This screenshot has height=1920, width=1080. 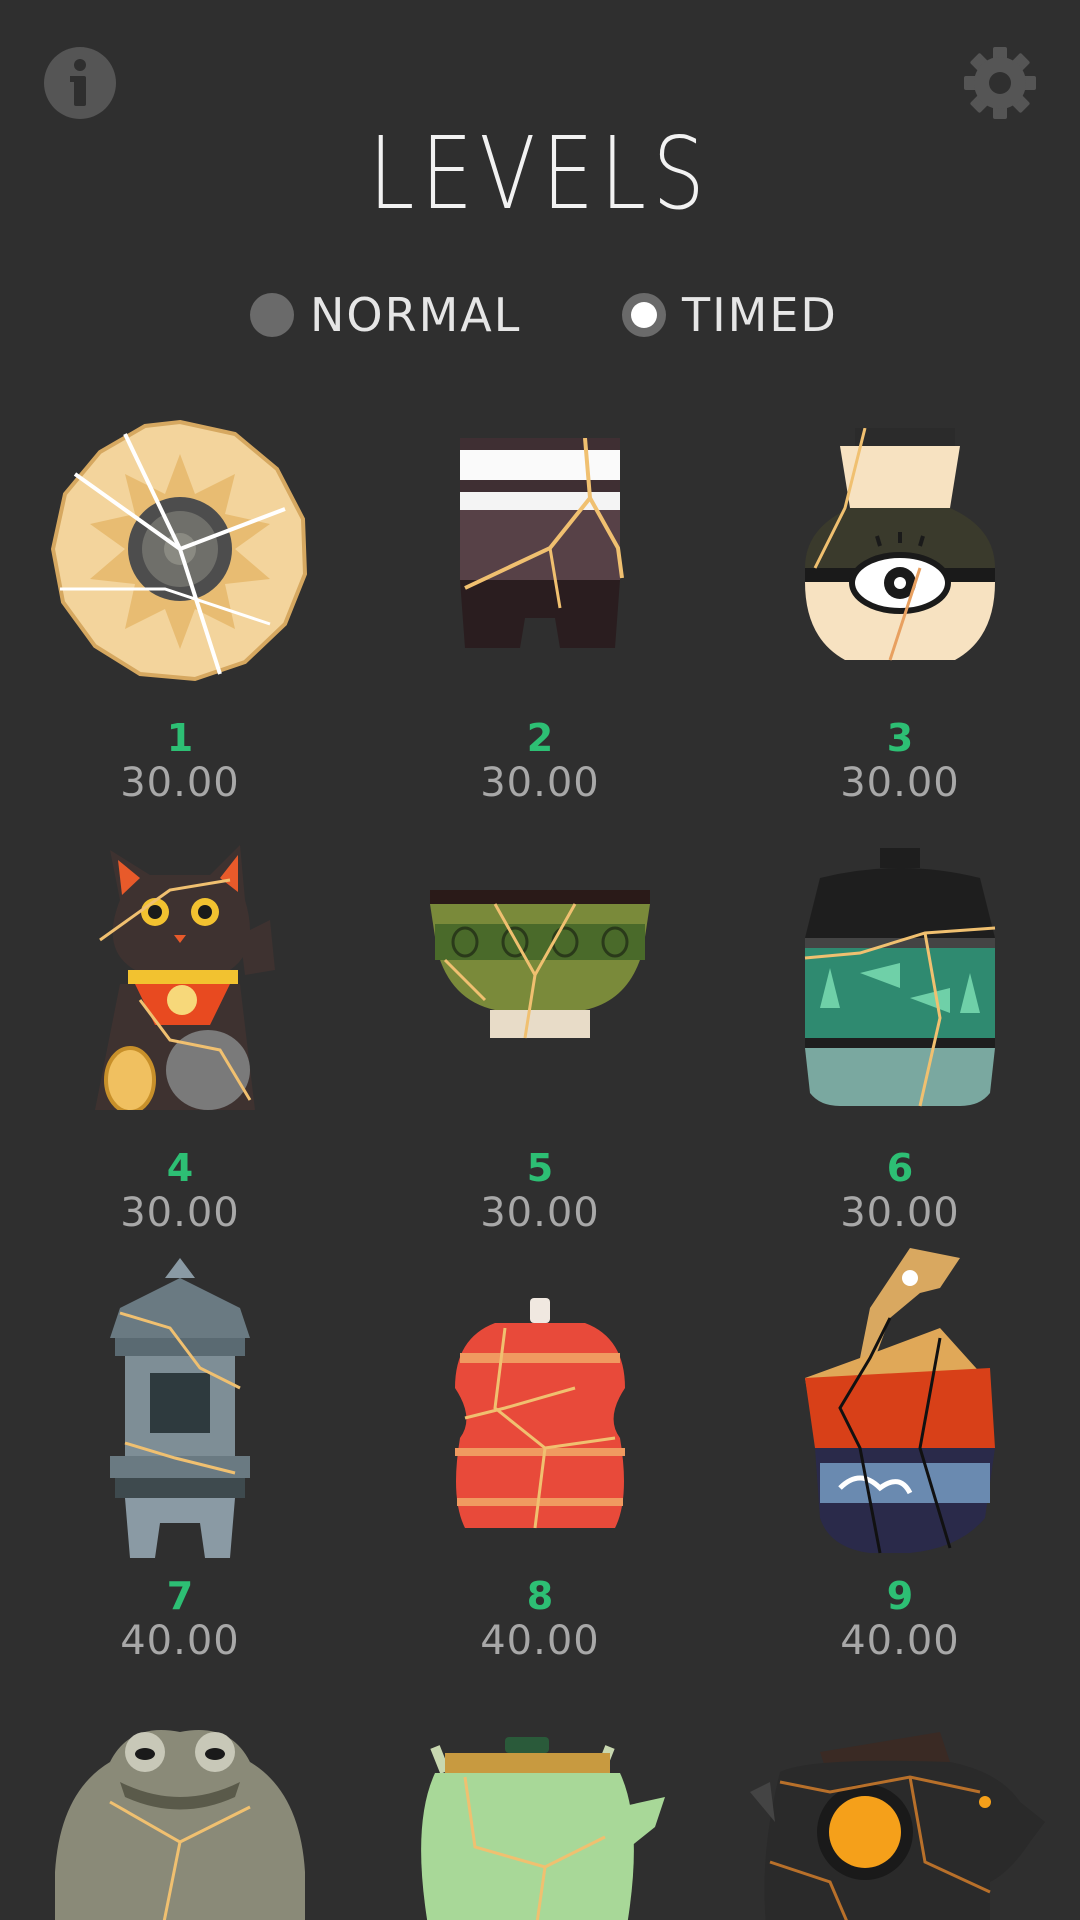 I want to click on level-8-number: 8, so click(x=540, y=1596).